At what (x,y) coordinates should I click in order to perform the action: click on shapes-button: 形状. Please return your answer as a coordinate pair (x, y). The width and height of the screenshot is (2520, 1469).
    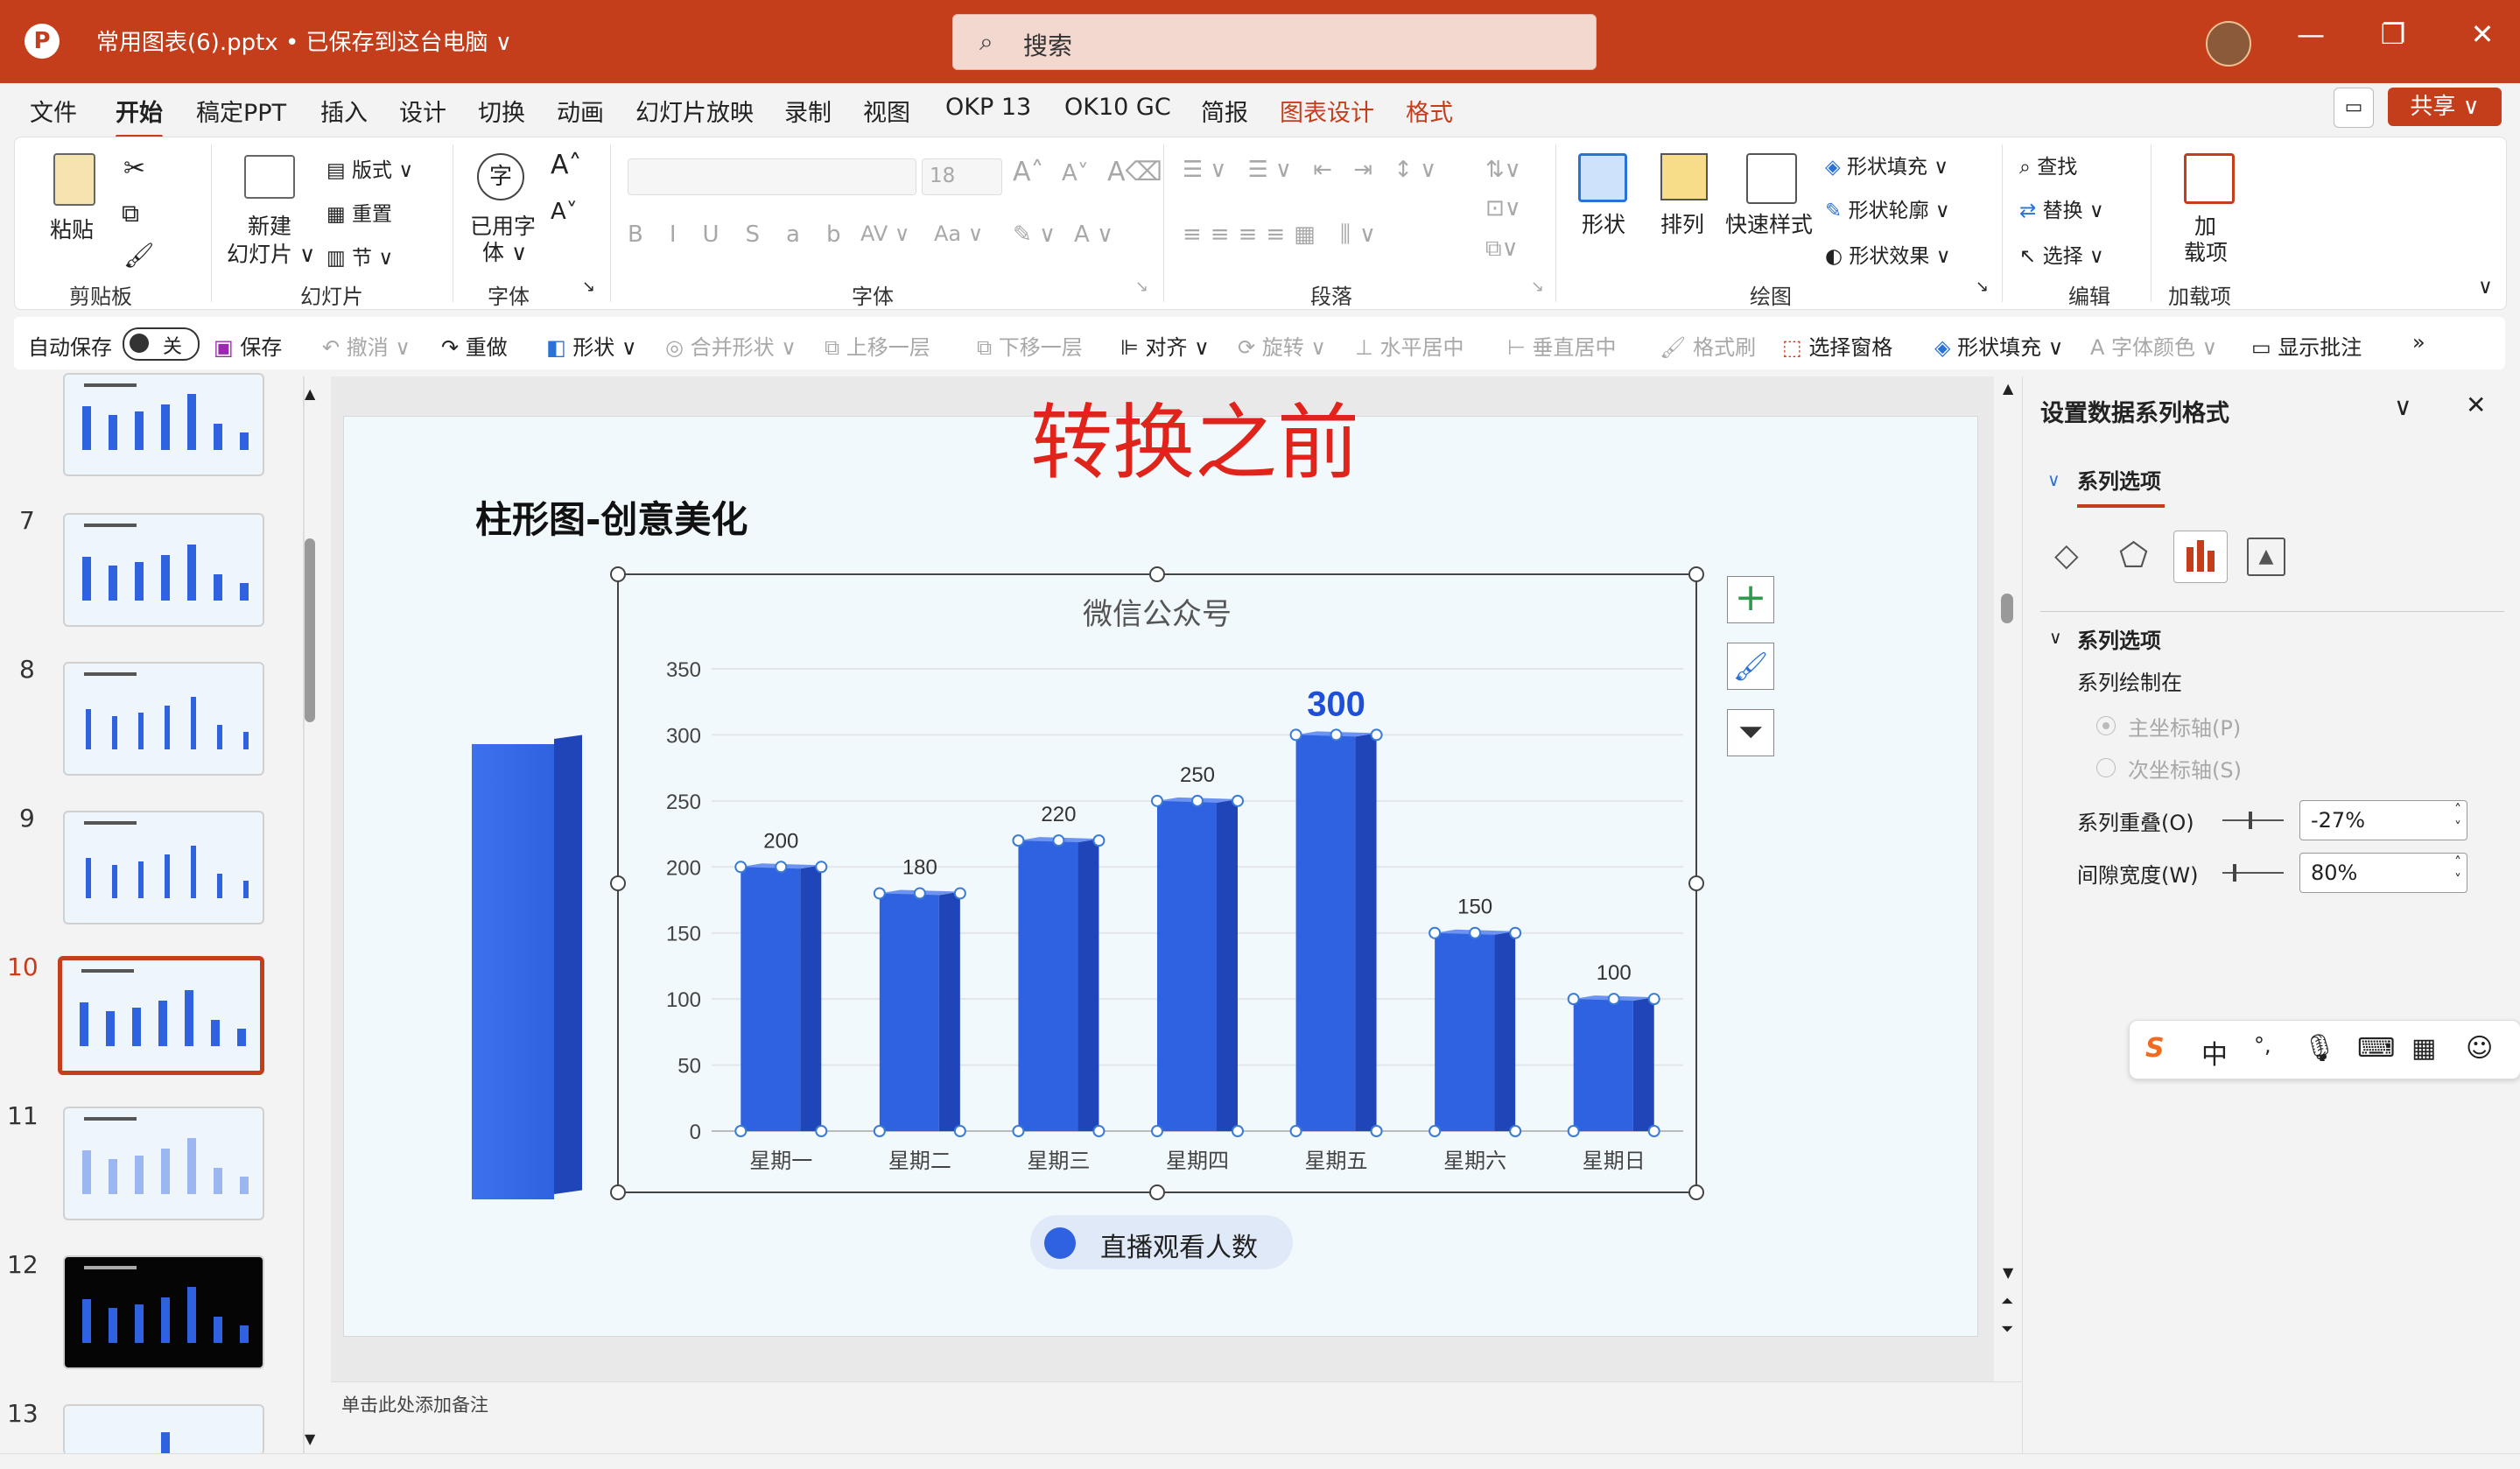
    Looking at the image, I should click on (1603, 223).